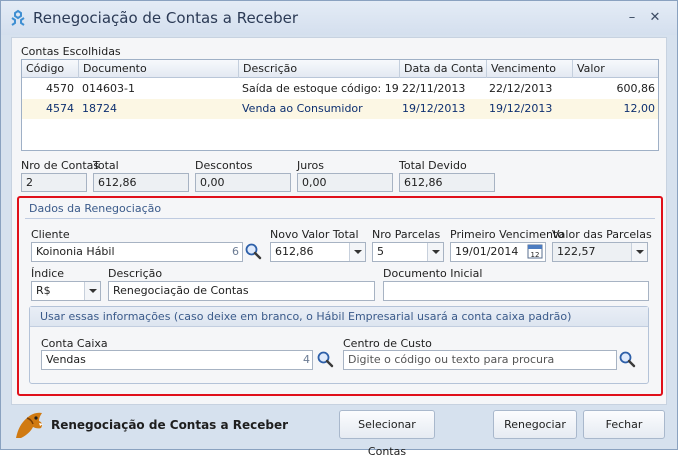 This screenshot has width=678, height=465. I want to click on cliente-value: Koinonia Hábil, so click(75, 251).